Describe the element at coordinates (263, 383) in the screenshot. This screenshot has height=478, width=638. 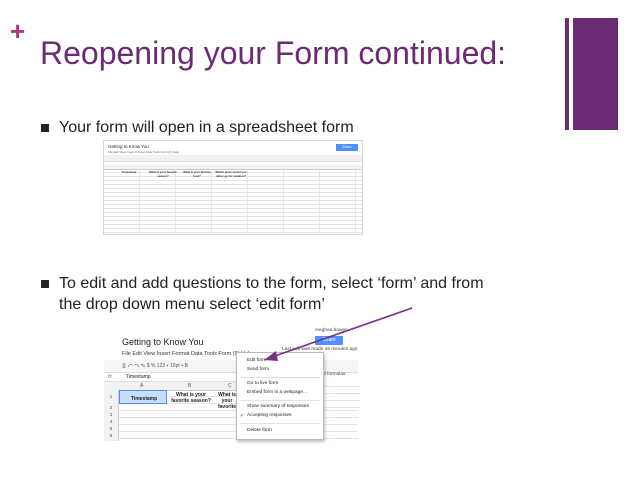
I see `menu-item-go-to-live-form: Go to live form` at that location.